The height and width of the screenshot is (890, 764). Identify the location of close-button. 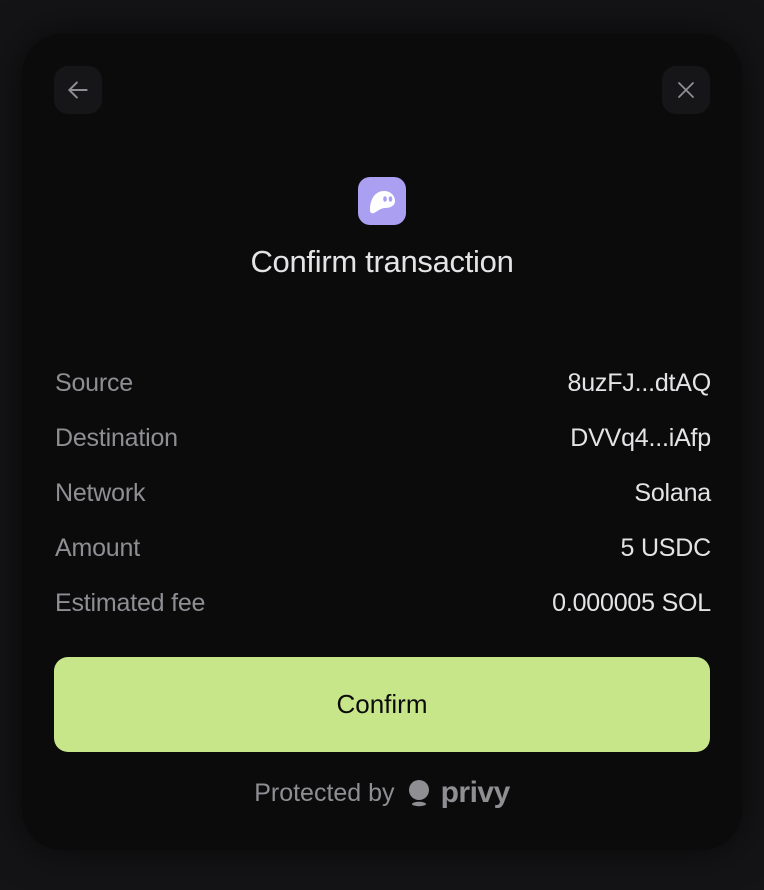
(686, 90).